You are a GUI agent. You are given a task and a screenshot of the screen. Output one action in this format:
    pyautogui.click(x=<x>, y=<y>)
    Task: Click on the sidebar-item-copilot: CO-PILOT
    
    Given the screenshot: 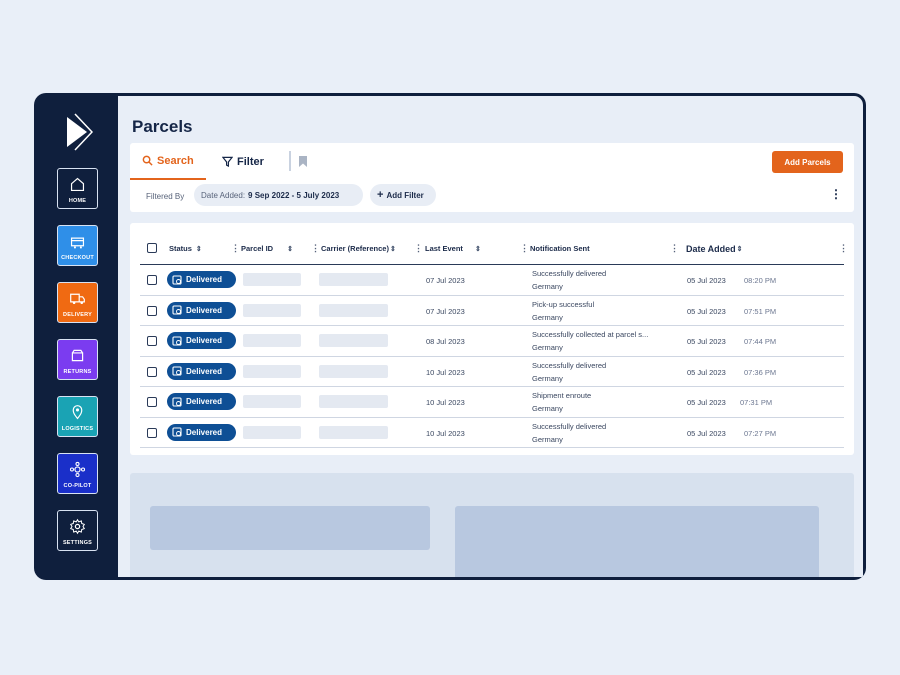 What is the action you would take?
    pyautogui.click(x=77, y=473)
    